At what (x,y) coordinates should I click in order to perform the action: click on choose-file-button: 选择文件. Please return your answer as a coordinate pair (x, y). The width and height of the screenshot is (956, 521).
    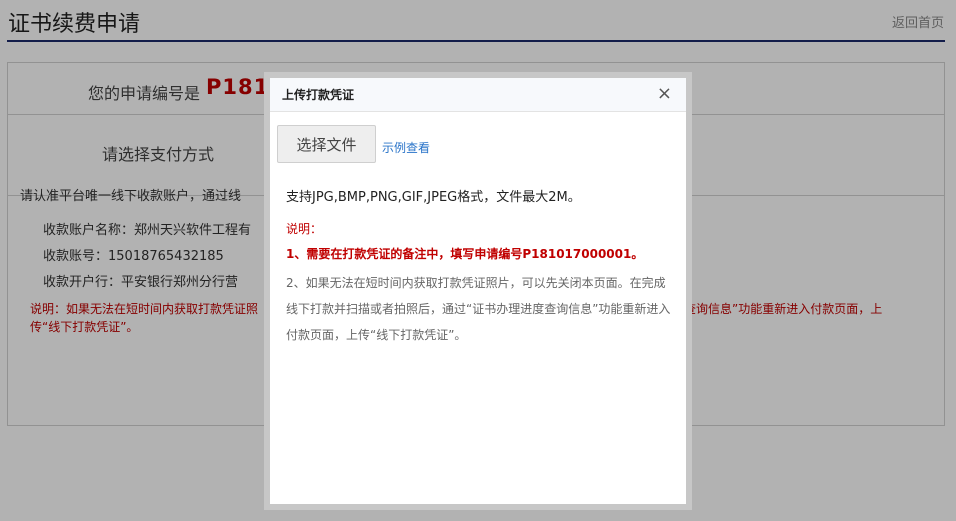
    Looking at the image, I should click on (326, 144).